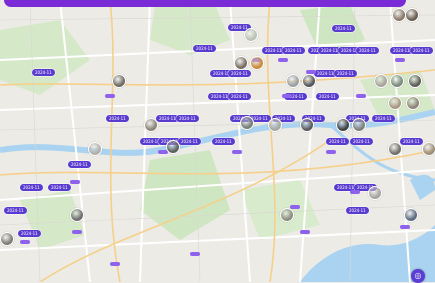 This screenshot has width=435, height=283. What do you see at coordinates (418, 276) in the screenshot?
I see `locate-me-icon: ◎` at bounding box center [418, 276].